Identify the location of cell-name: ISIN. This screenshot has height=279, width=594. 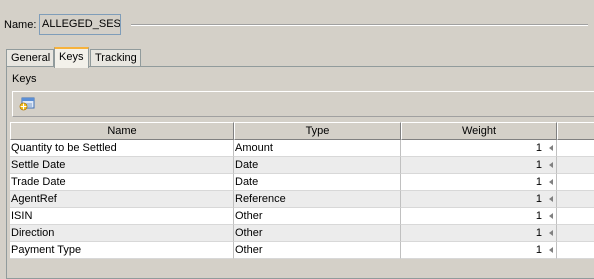
(122, 216).